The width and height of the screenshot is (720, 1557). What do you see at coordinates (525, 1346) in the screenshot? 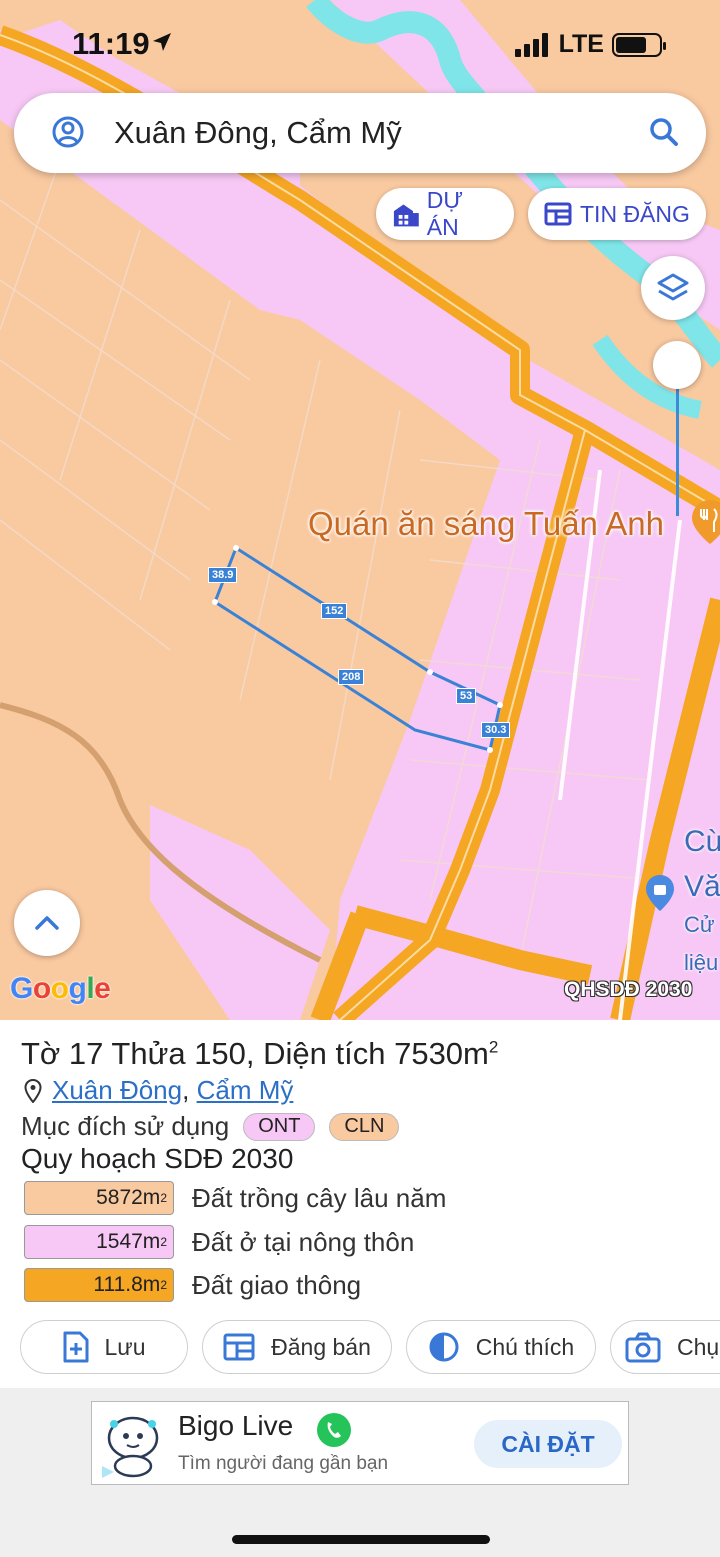
I see `legend-button-label: Chú thích` at bounding box center [525, 1346].